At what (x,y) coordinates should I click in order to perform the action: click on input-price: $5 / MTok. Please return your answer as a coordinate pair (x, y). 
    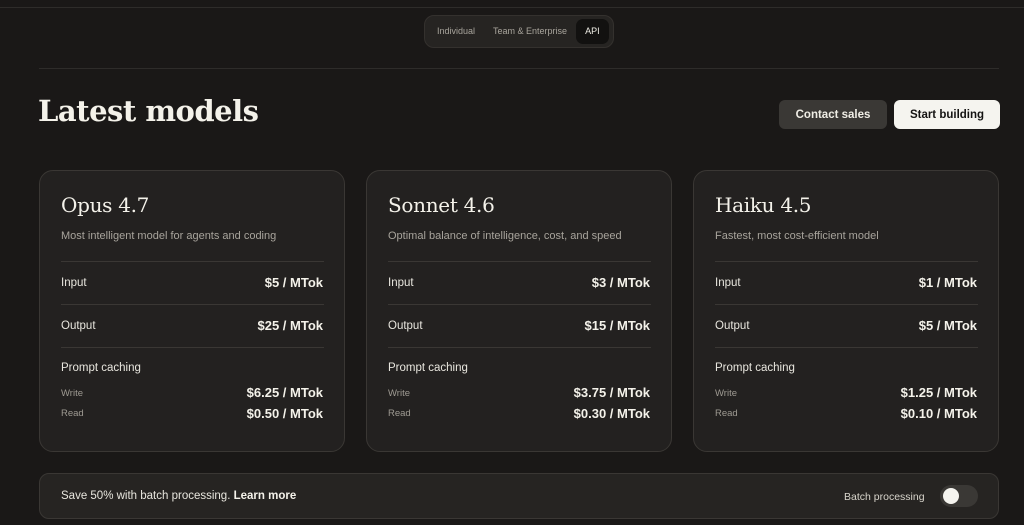
    Looking at the image, I should click on (293, 282).